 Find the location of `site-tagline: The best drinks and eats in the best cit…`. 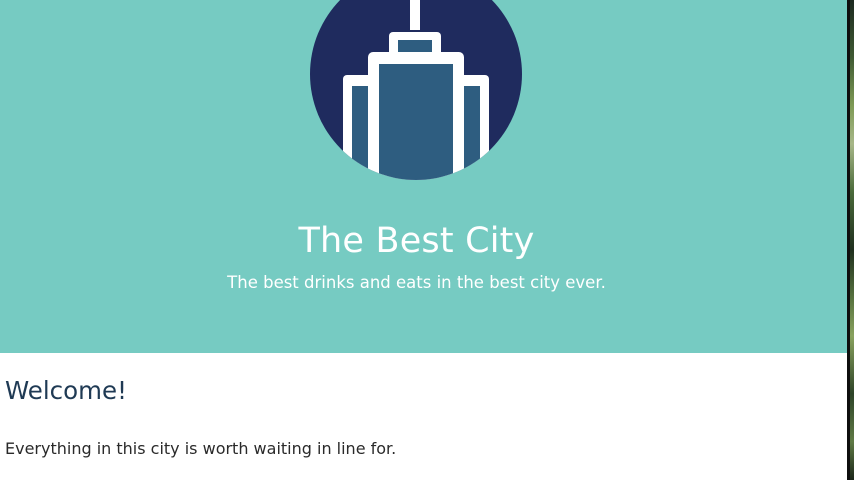

site-tagline: The best drinks and eats in the best cit… is located at coordinates (416, 282).